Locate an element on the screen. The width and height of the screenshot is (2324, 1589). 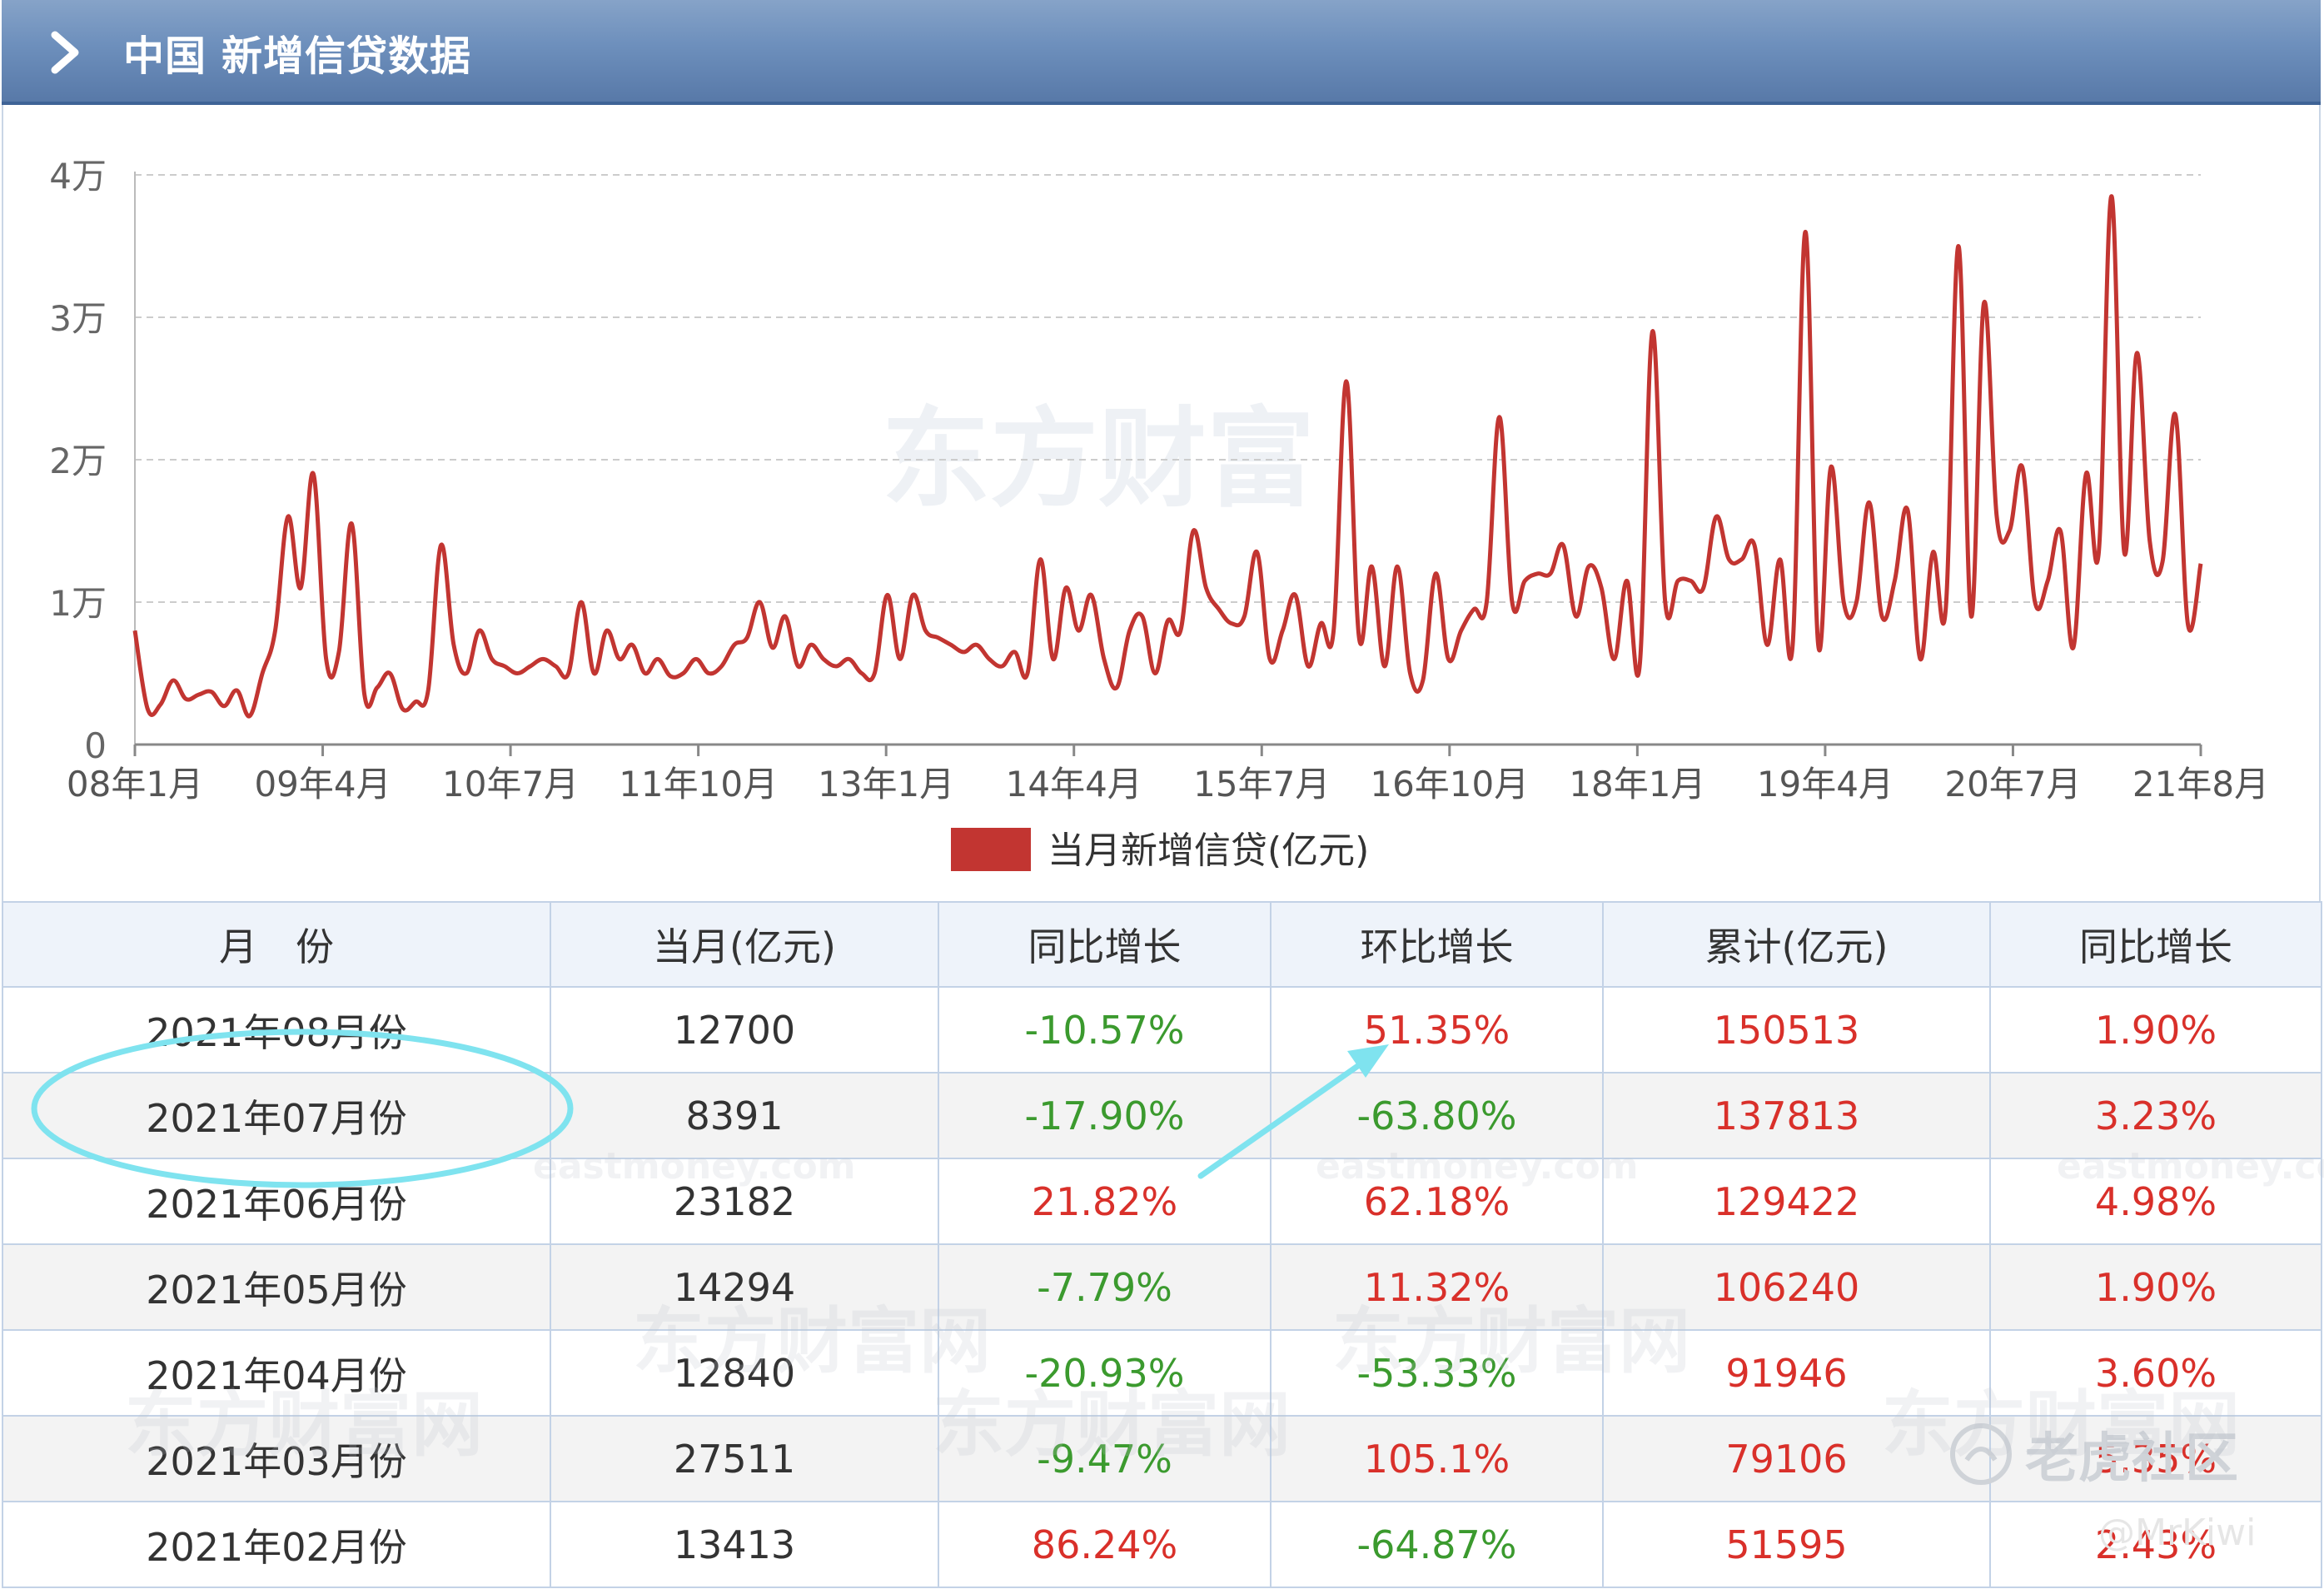
cell-yoy: -20.93% is located at coordinates (1104, 1373).